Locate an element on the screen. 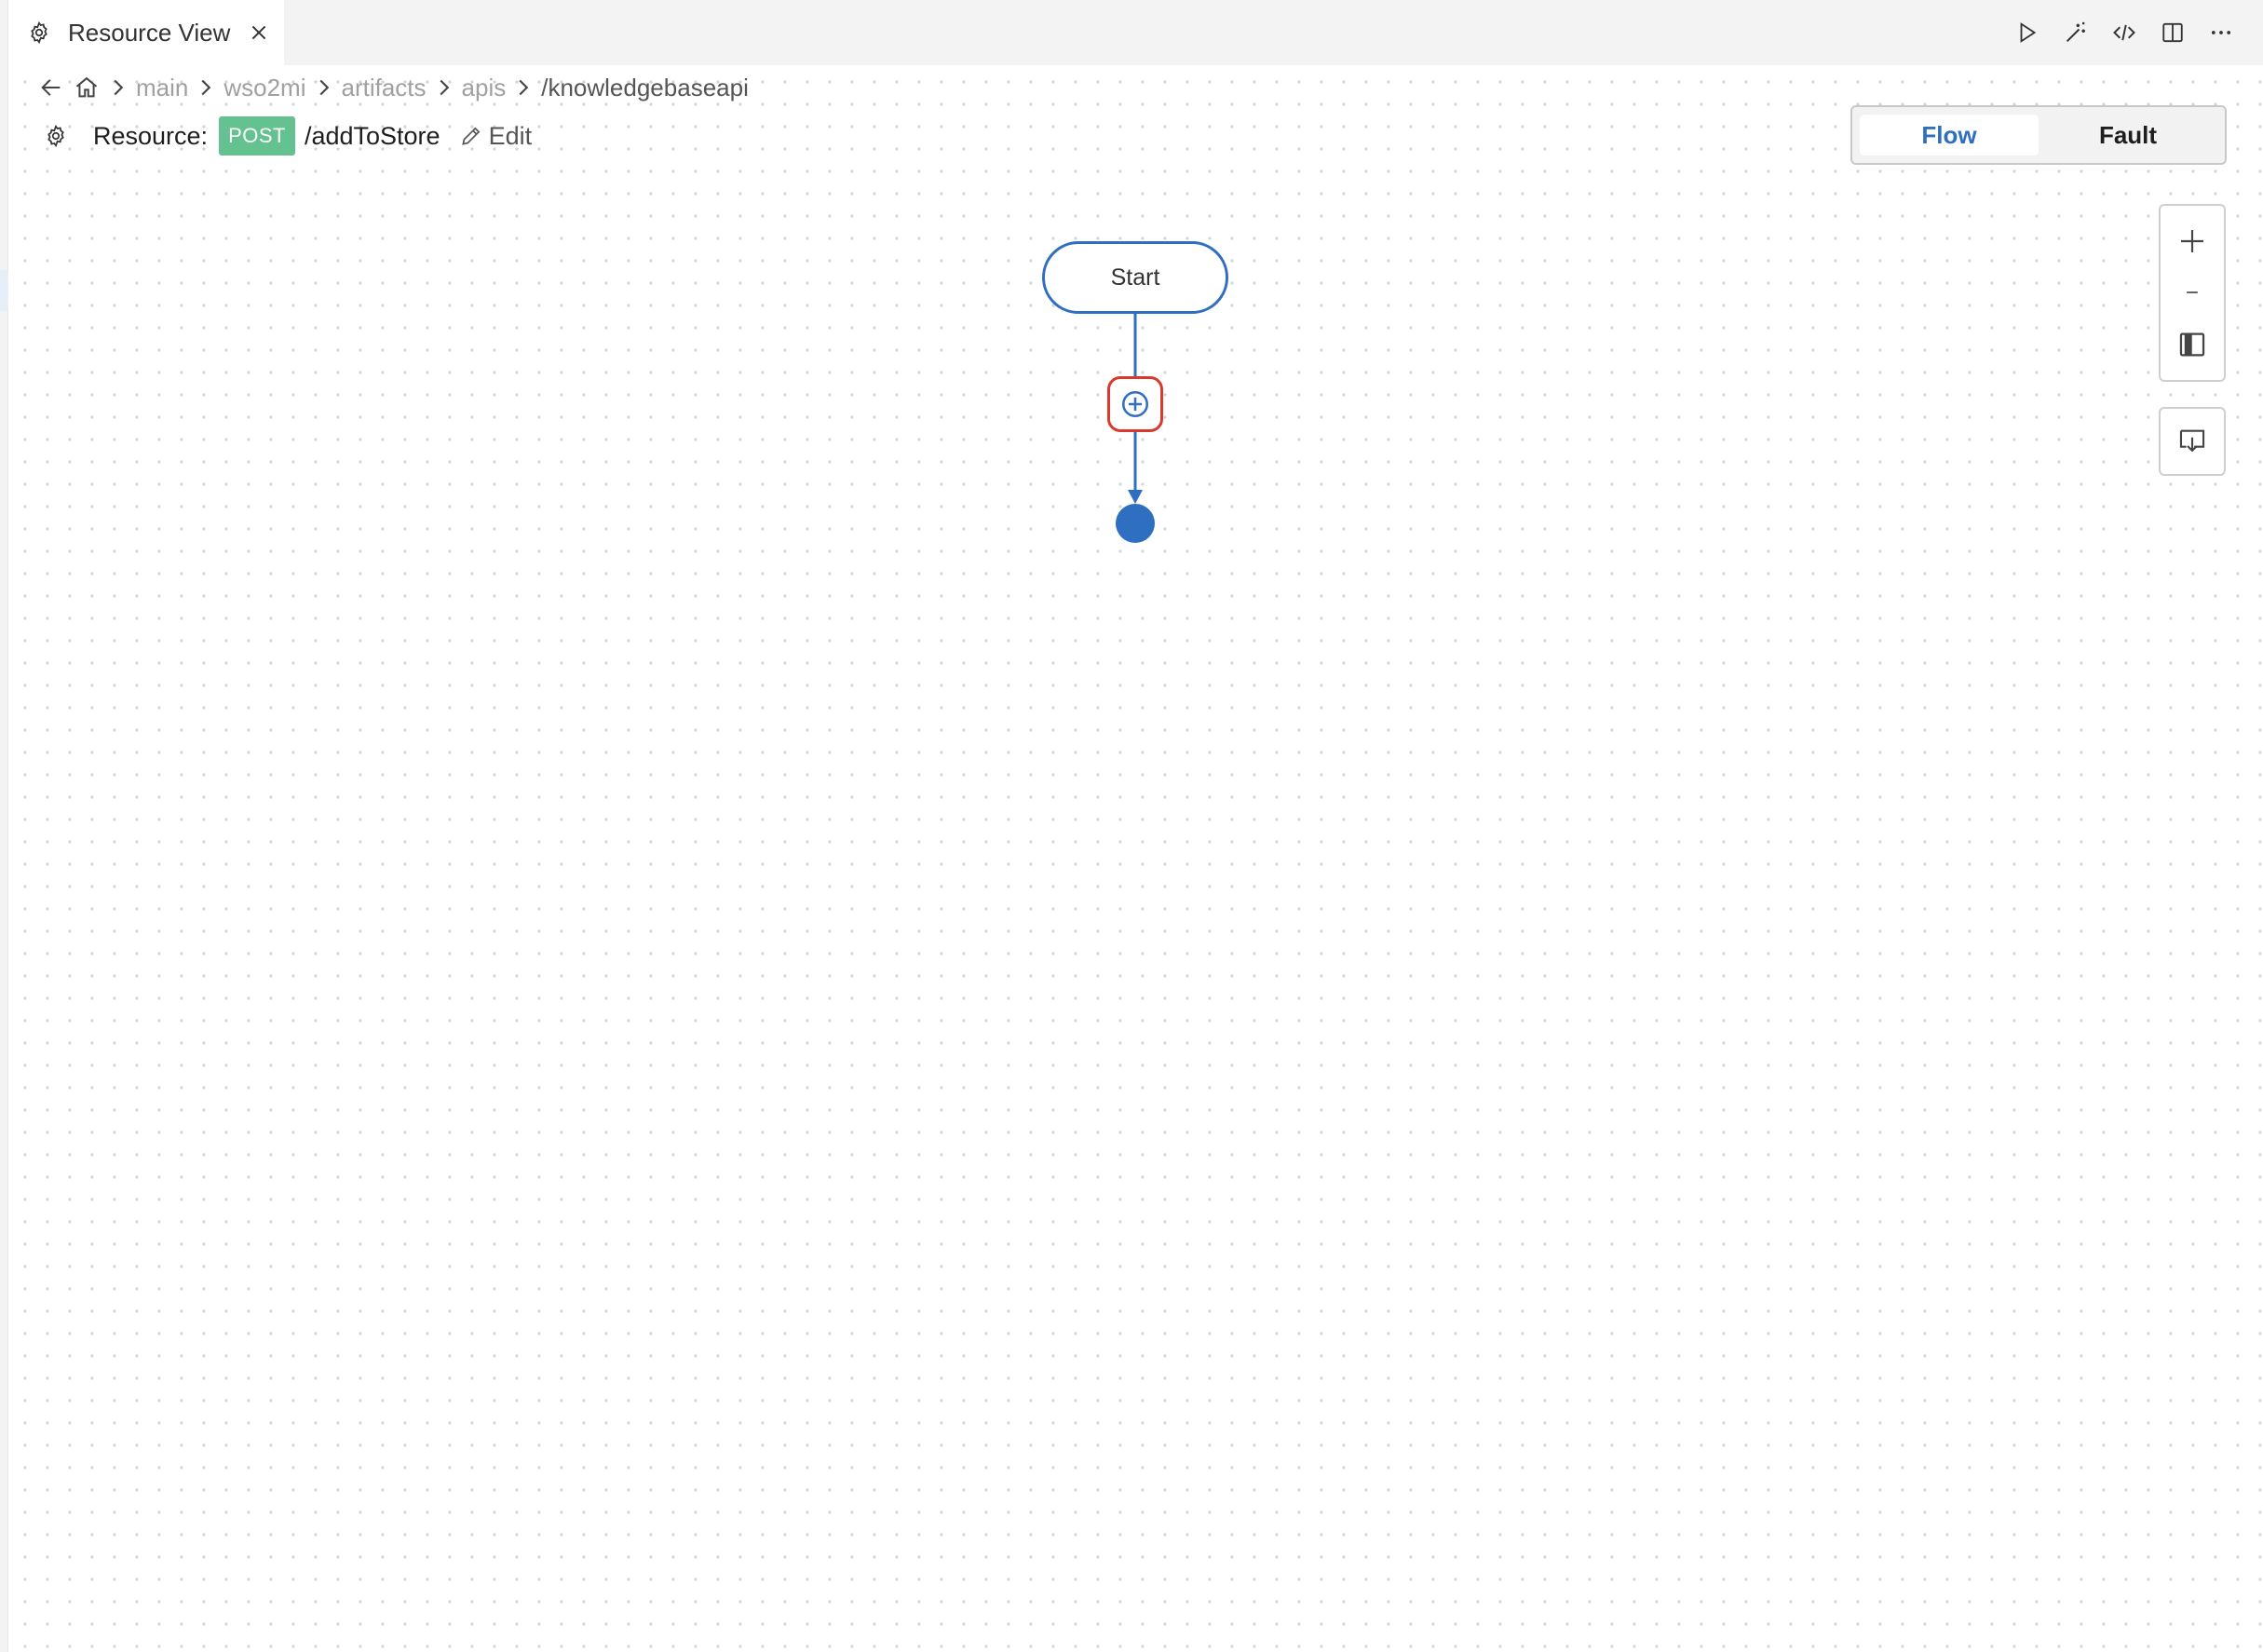  add-mediator-button is located at coordinates (1135, 404).